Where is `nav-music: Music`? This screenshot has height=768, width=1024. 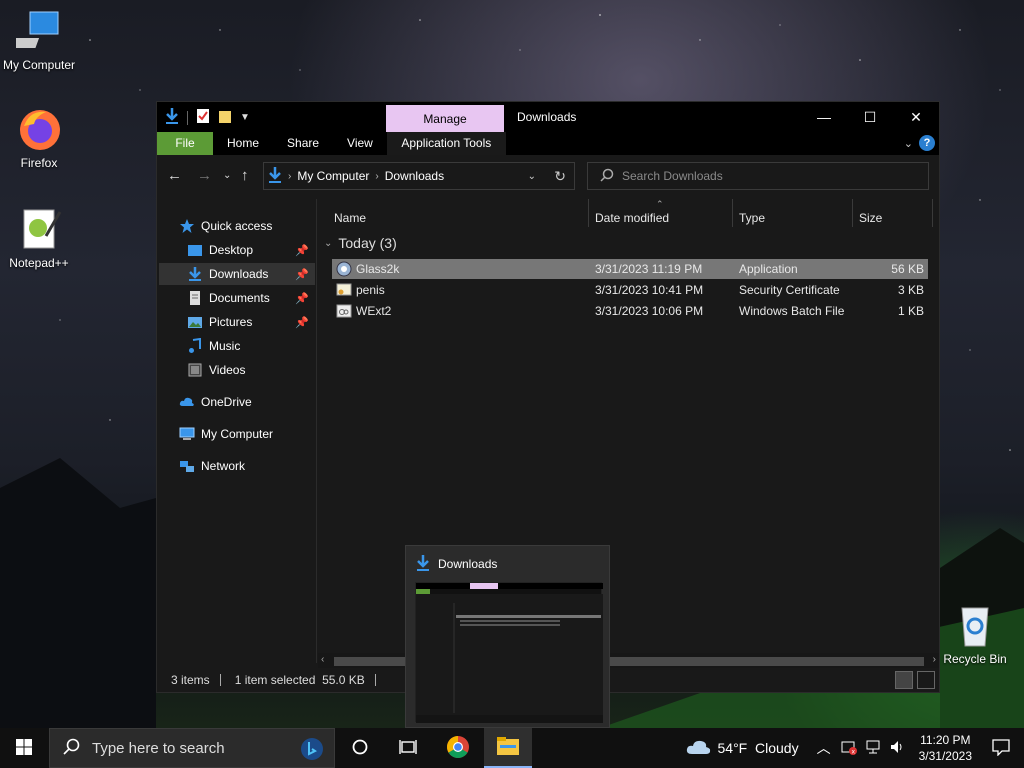
nav-music: Music is located at coordinates (251, 346).